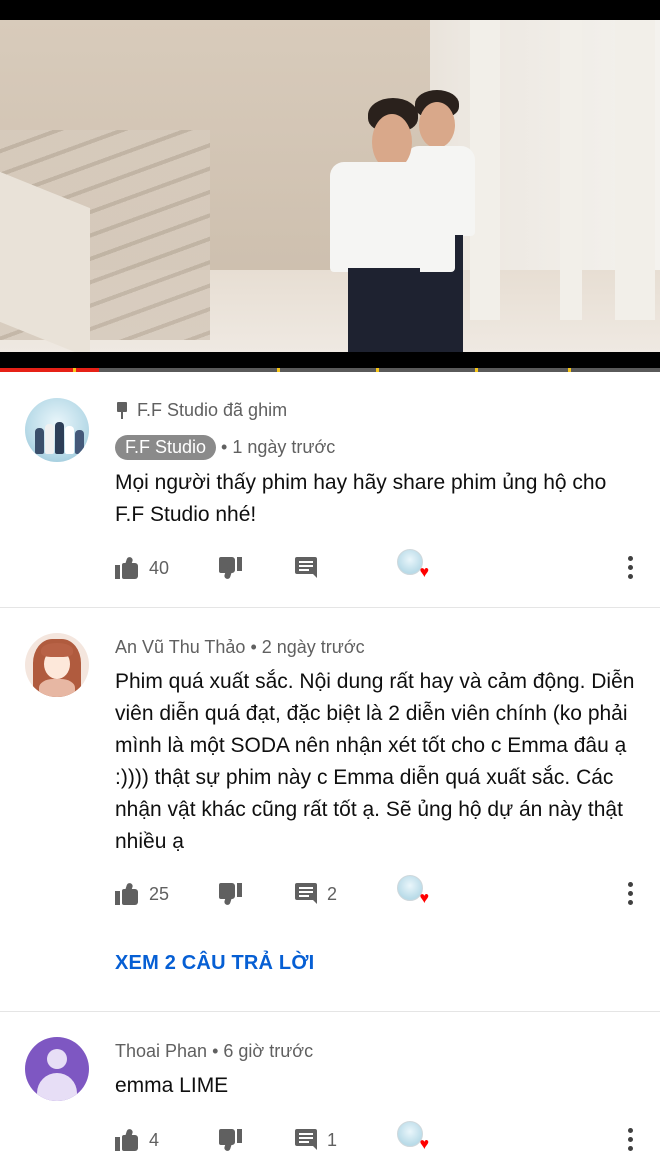  What do you see at coordinates (283, 447) in the screenshot?
I see `comment-time: 1 ngày trước` at bounding box center [283, 447].